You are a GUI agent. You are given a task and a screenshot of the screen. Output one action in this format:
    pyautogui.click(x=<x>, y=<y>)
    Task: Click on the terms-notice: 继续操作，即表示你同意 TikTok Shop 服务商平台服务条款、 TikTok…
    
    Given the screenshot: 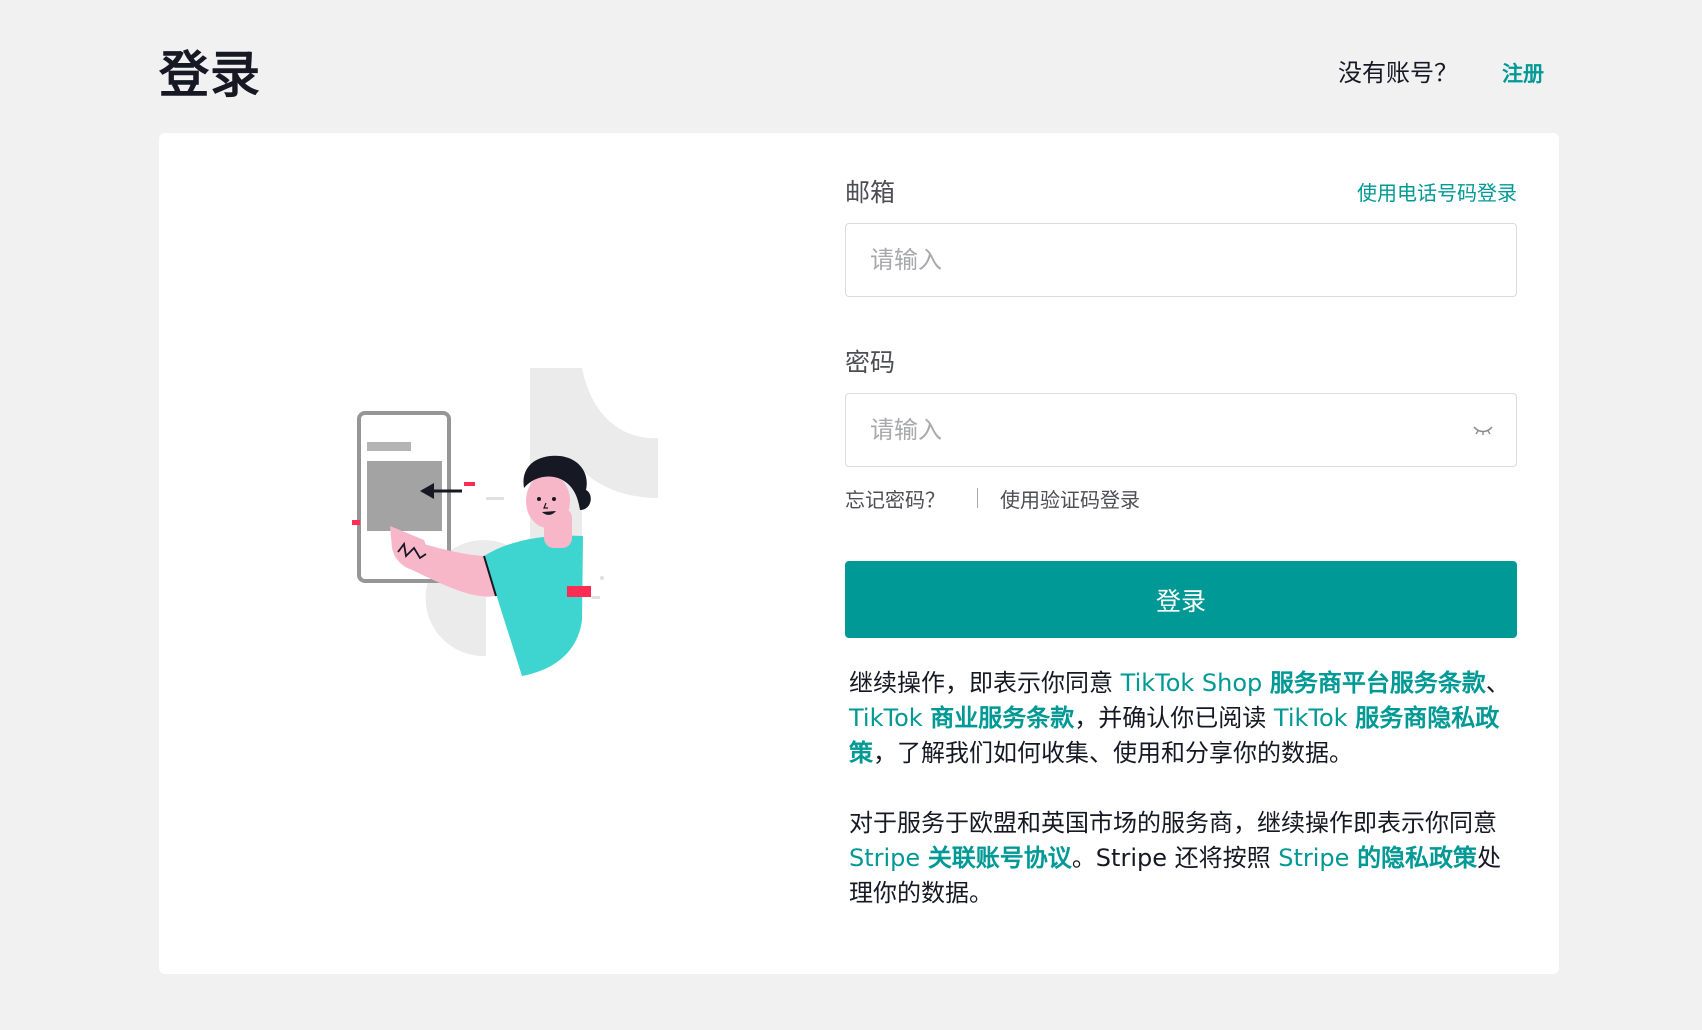 What is the action you would take?
    pyautogui.click(x=1185, y=788)
    